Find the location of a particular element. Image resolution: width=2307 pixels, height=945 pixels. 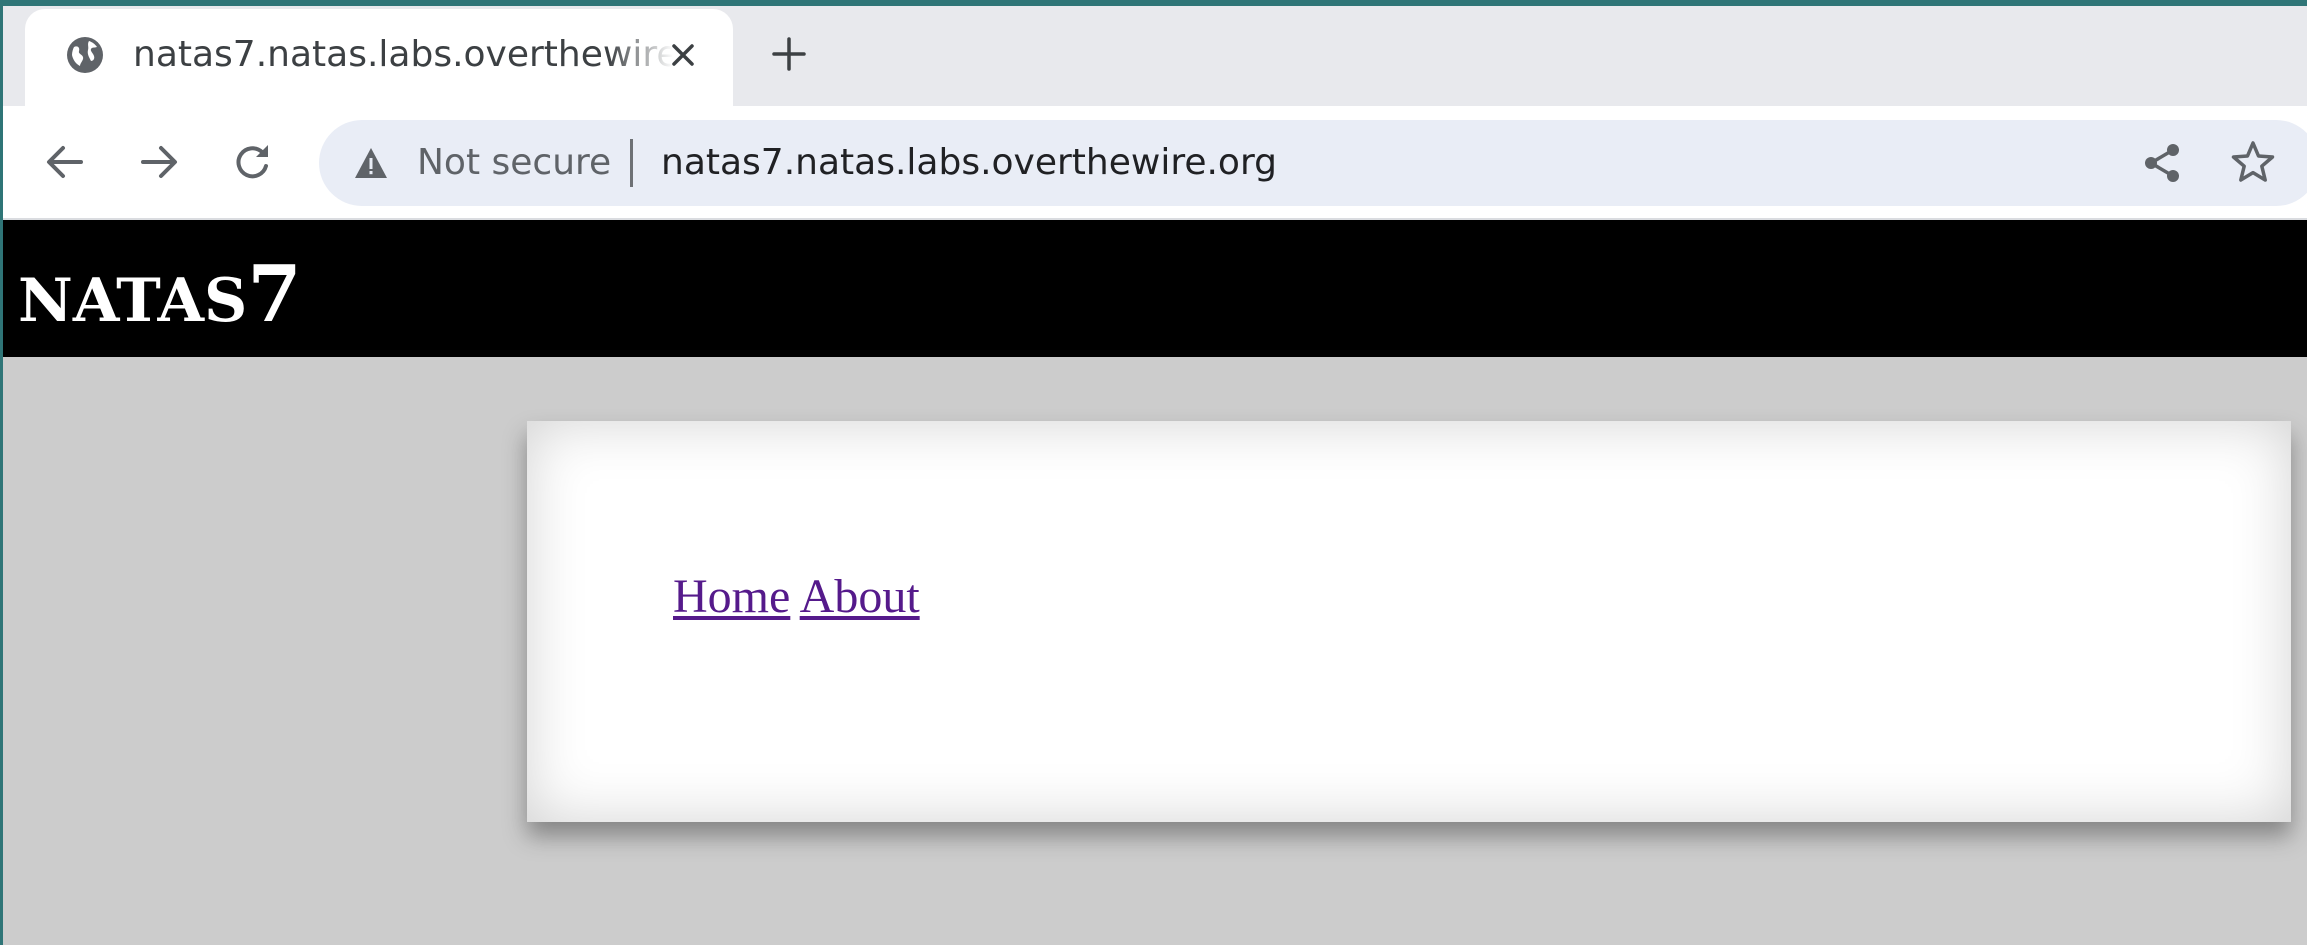

home-link: Home is located at coordinates (731, 596).